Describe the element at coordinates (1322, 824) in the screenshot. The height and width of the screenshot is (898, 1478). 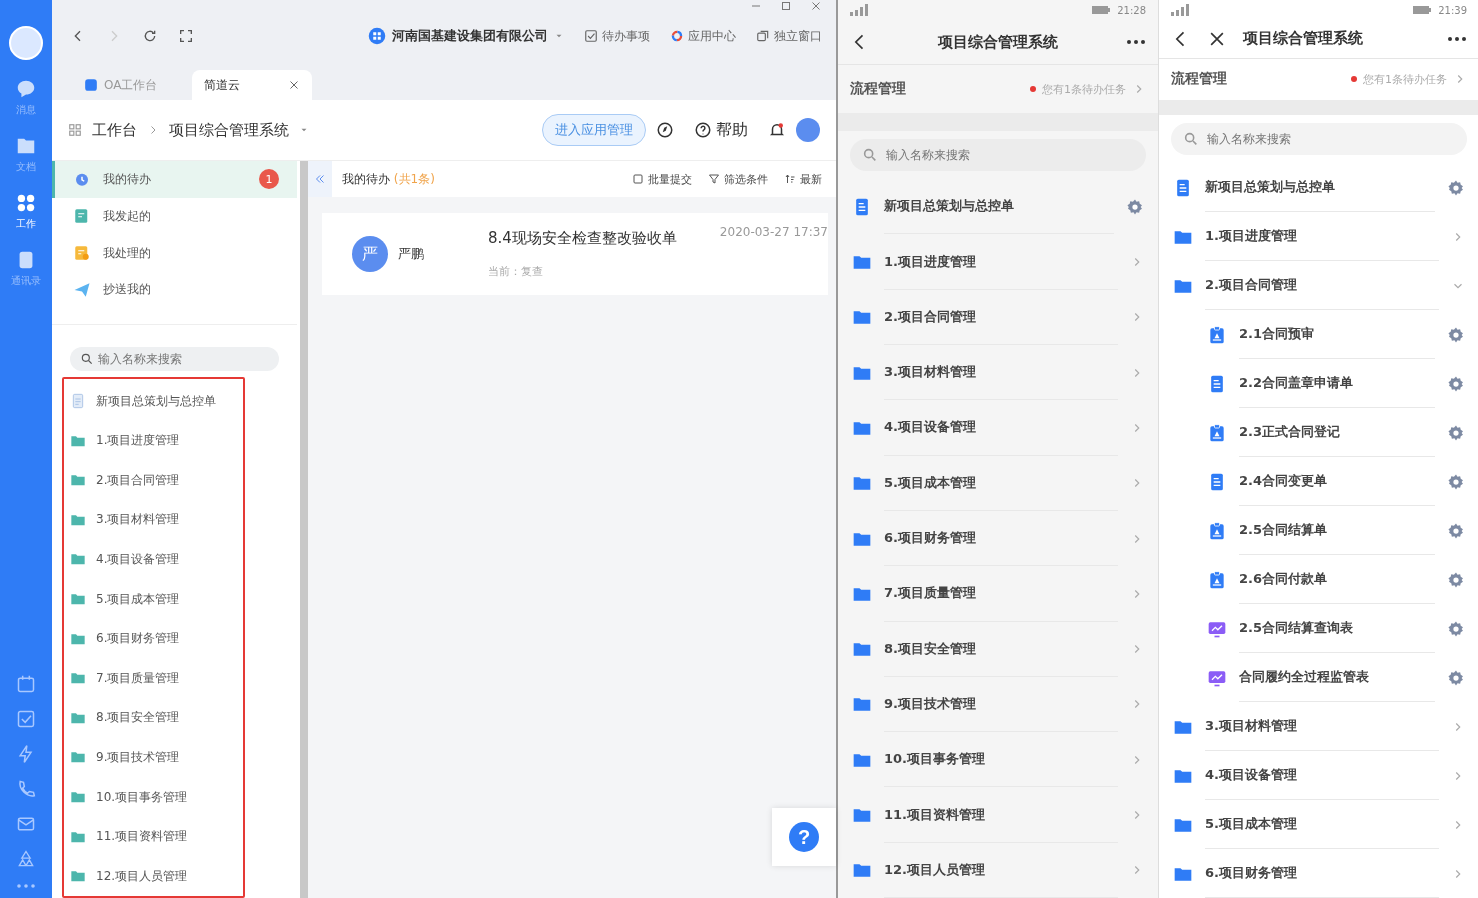
I see `row-label: 5.项目成本管理` at that location.